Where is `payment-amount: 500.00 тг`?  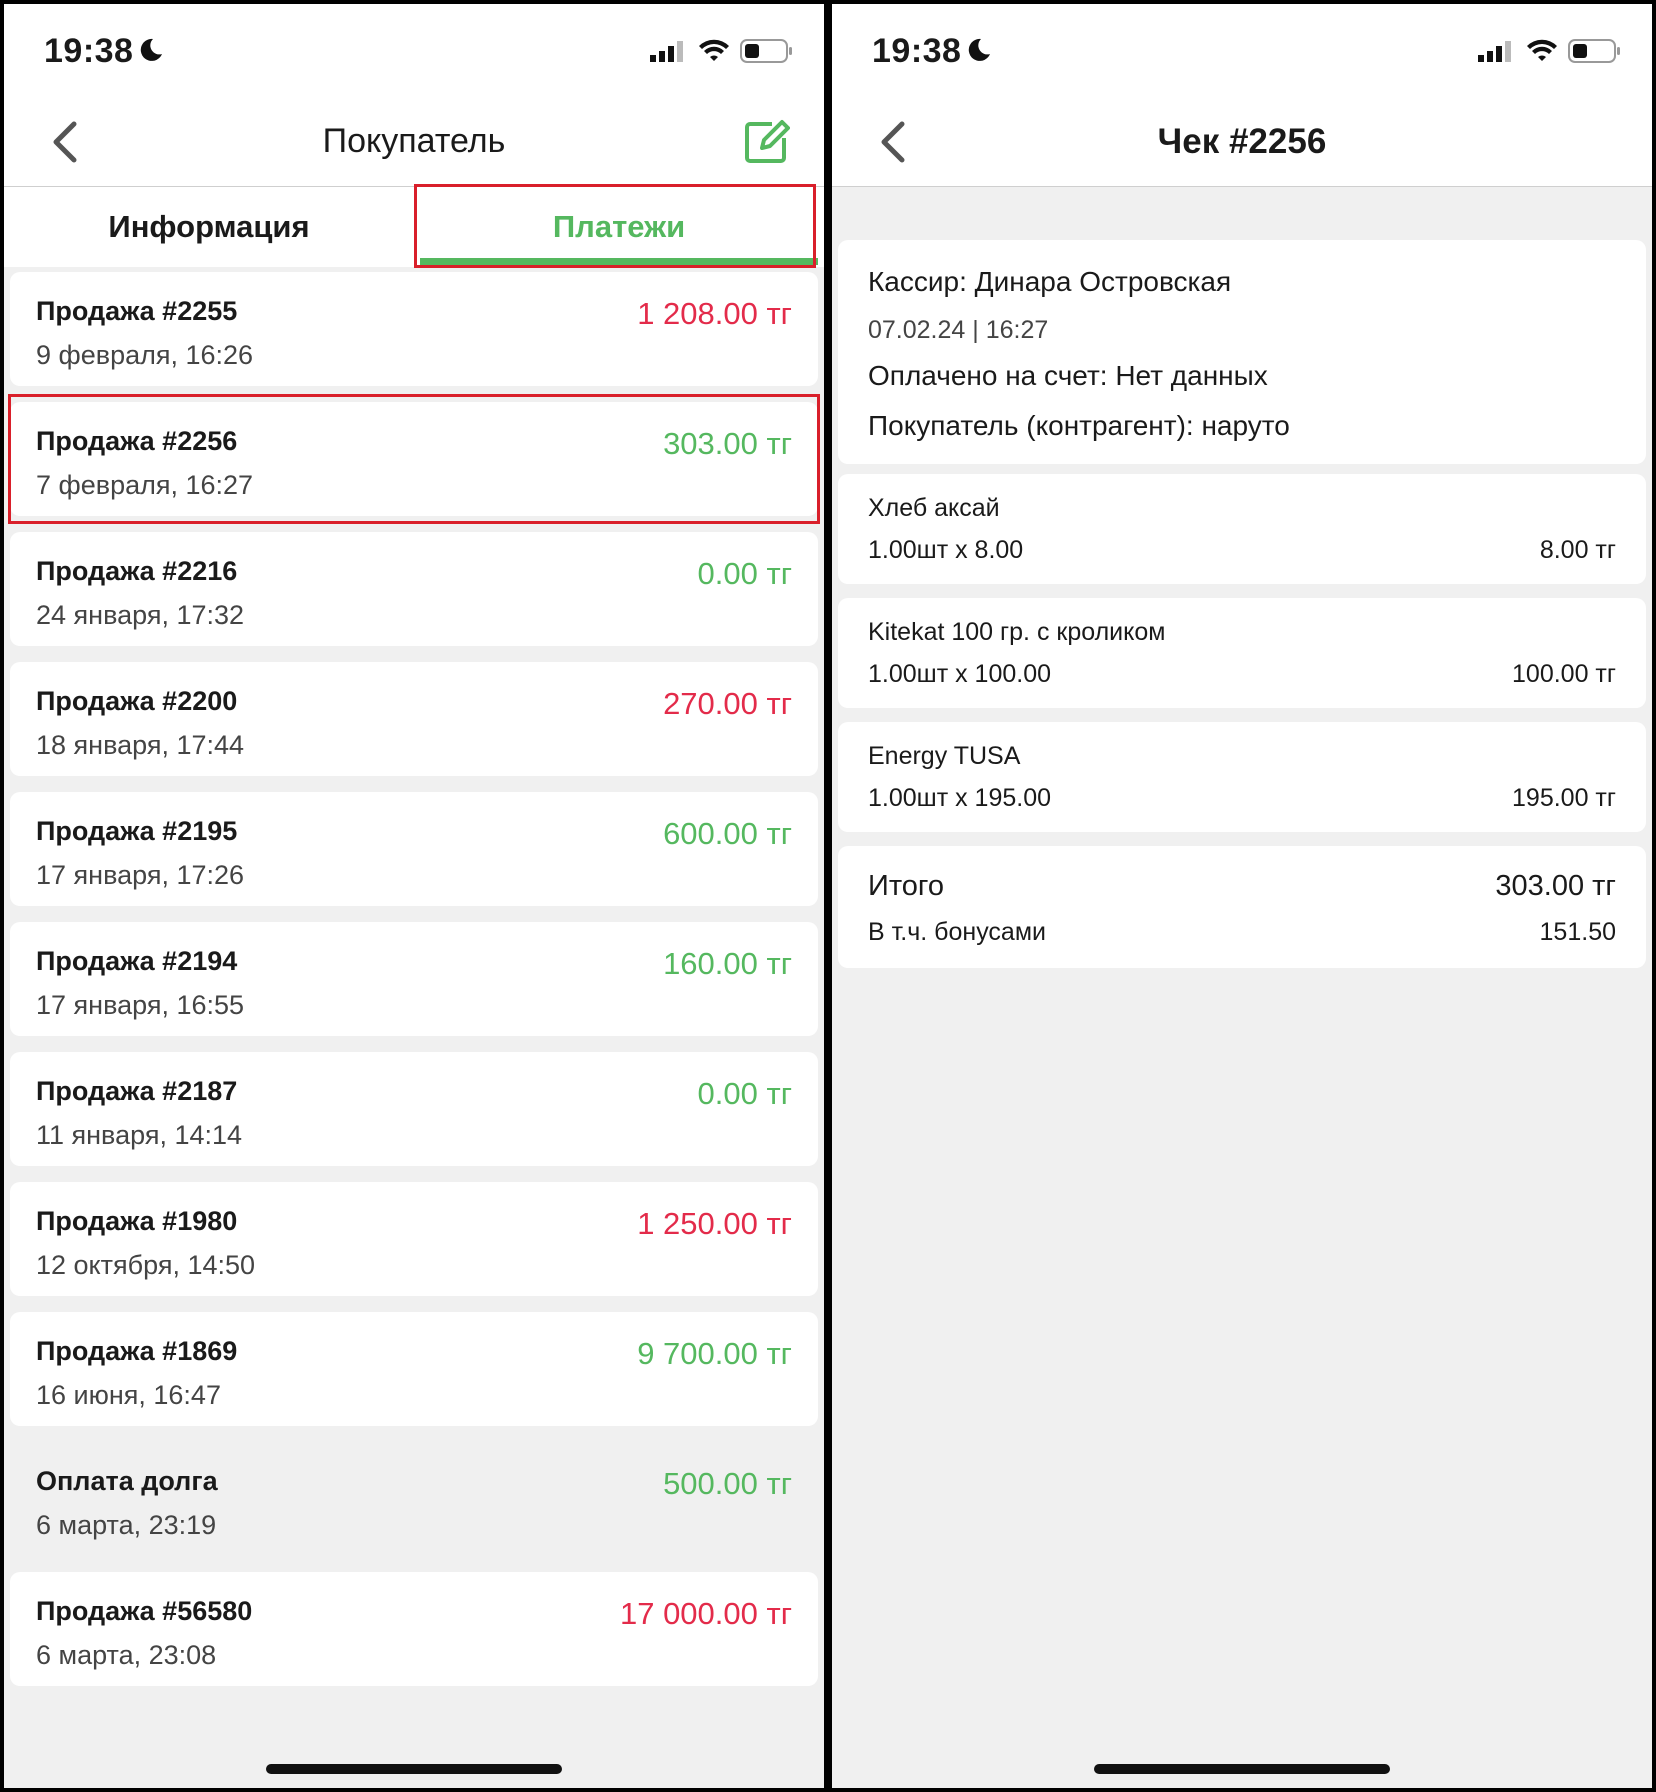
payment-amount: 500.00 тг is located at coordinates (727, 1483).